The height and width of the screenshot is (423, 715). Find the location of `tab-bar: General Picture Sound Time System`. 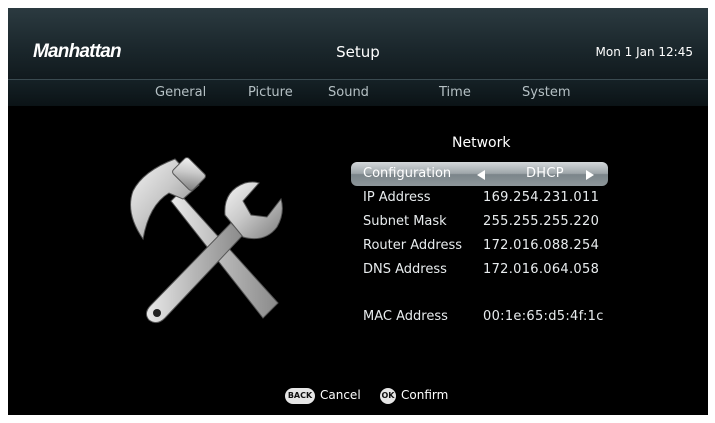

tab-bar: General Picture Sound Time System is located at coordinates (358, 92).